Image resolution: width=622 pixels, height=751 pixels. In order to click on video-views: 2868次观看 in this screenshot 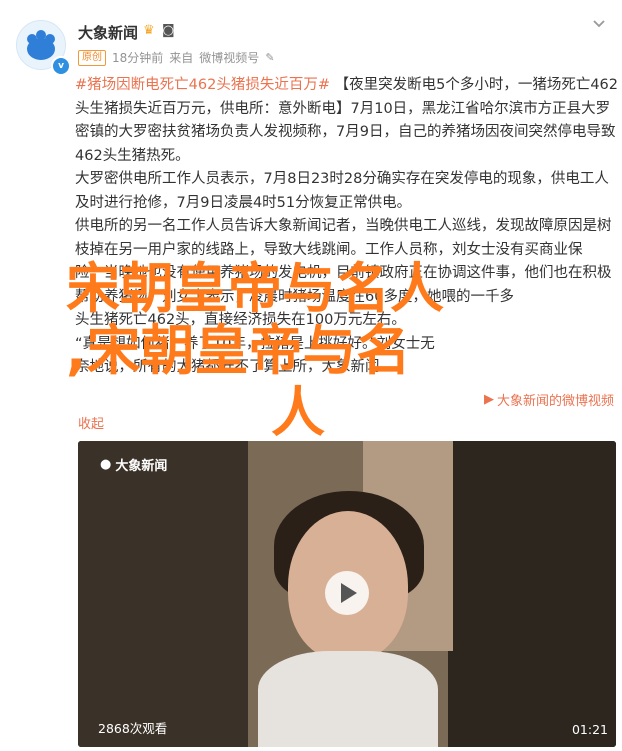, I will do `click(133, 728)`.